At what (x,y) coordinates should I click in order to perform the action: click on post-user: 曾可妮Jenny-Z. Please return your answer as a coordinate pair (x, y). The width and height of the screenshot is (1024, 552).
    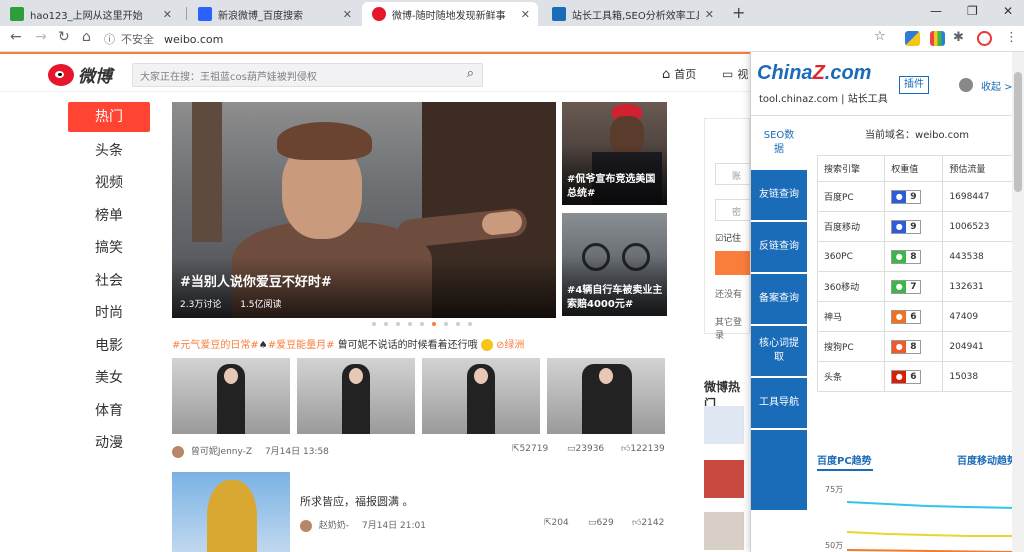
    Looking at the image, I should click on (221, 452).